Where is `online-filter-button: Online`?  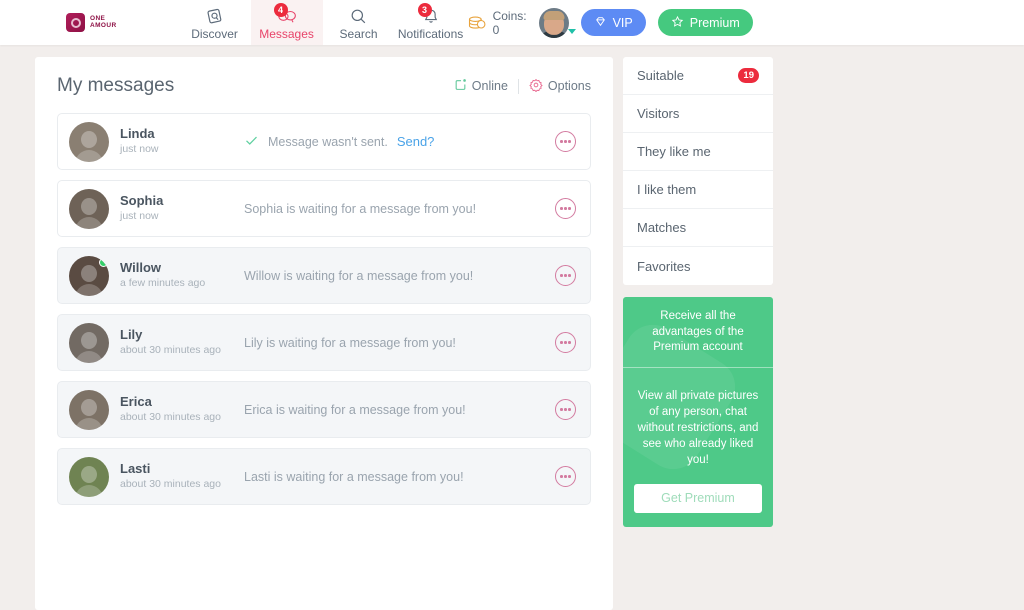 online-filter-button: Online is located at coordinates (481, 86).